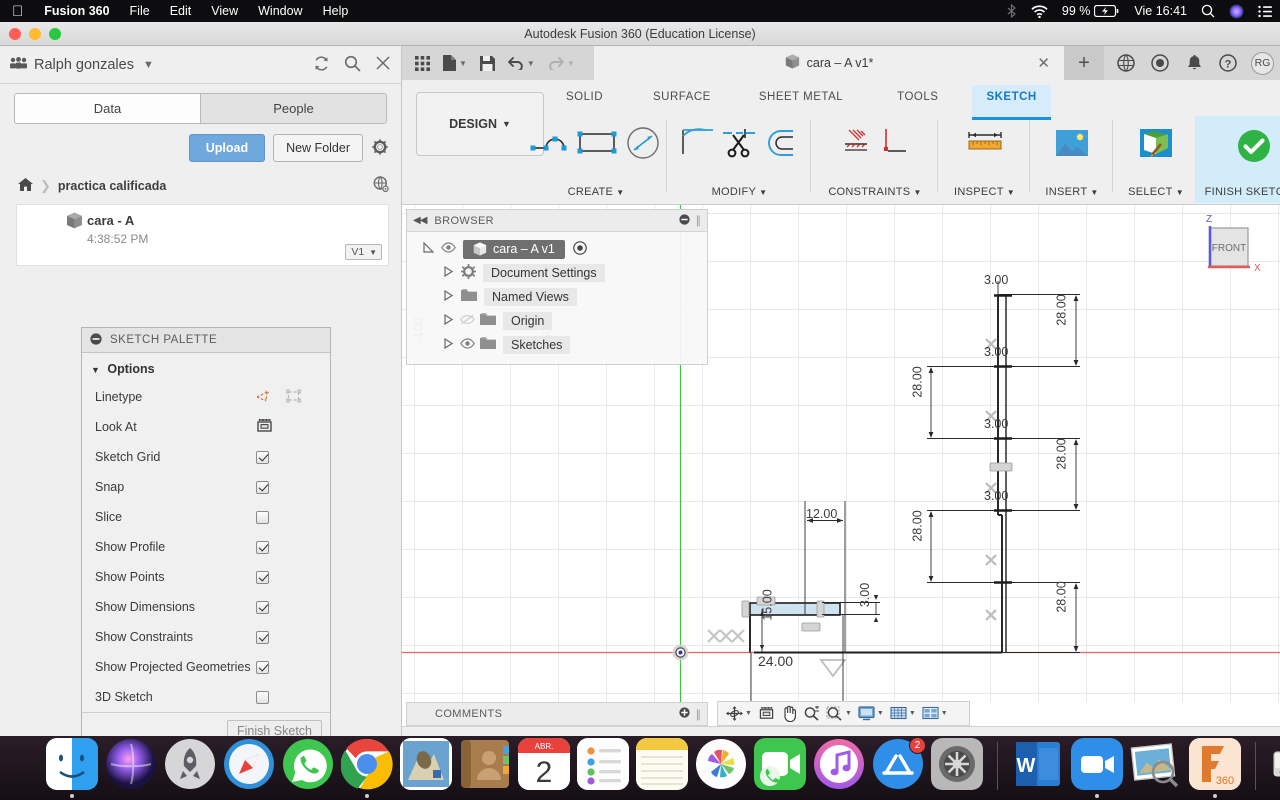  I want to click on ribbon-group-label: INSERT ▼, so click(1072, 192).